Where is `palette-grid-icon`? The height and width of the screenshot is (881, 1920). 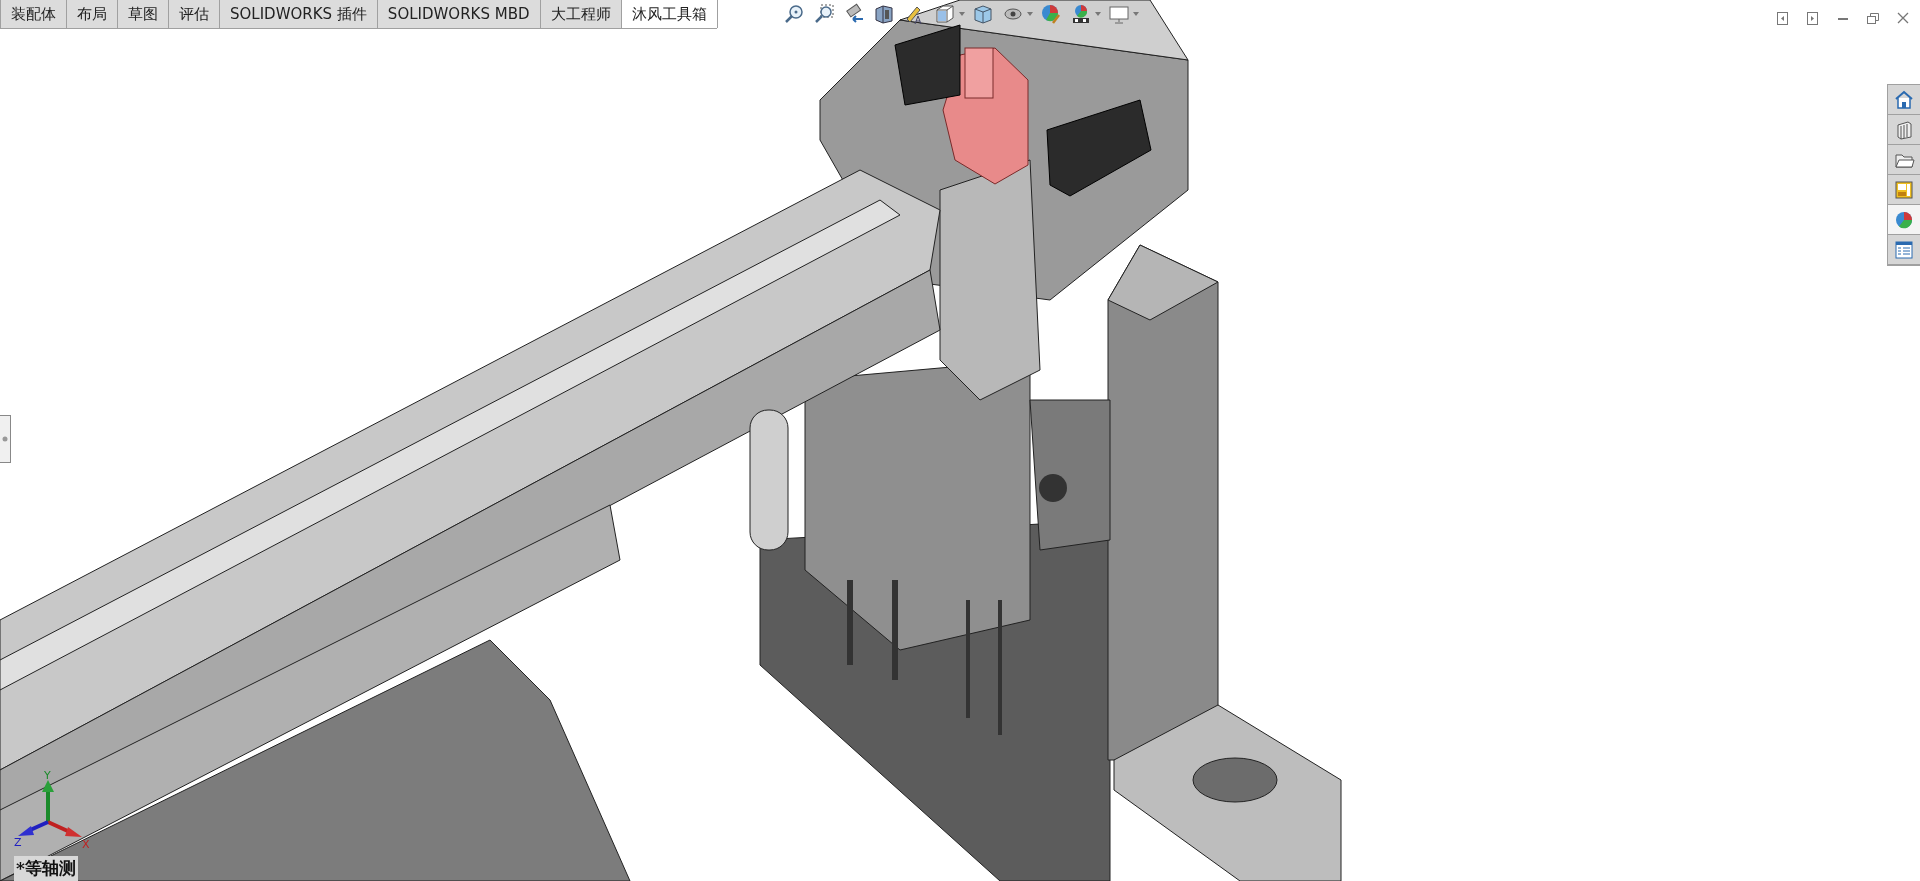 palette-grid-icon is located at coordinates (1904, 189).